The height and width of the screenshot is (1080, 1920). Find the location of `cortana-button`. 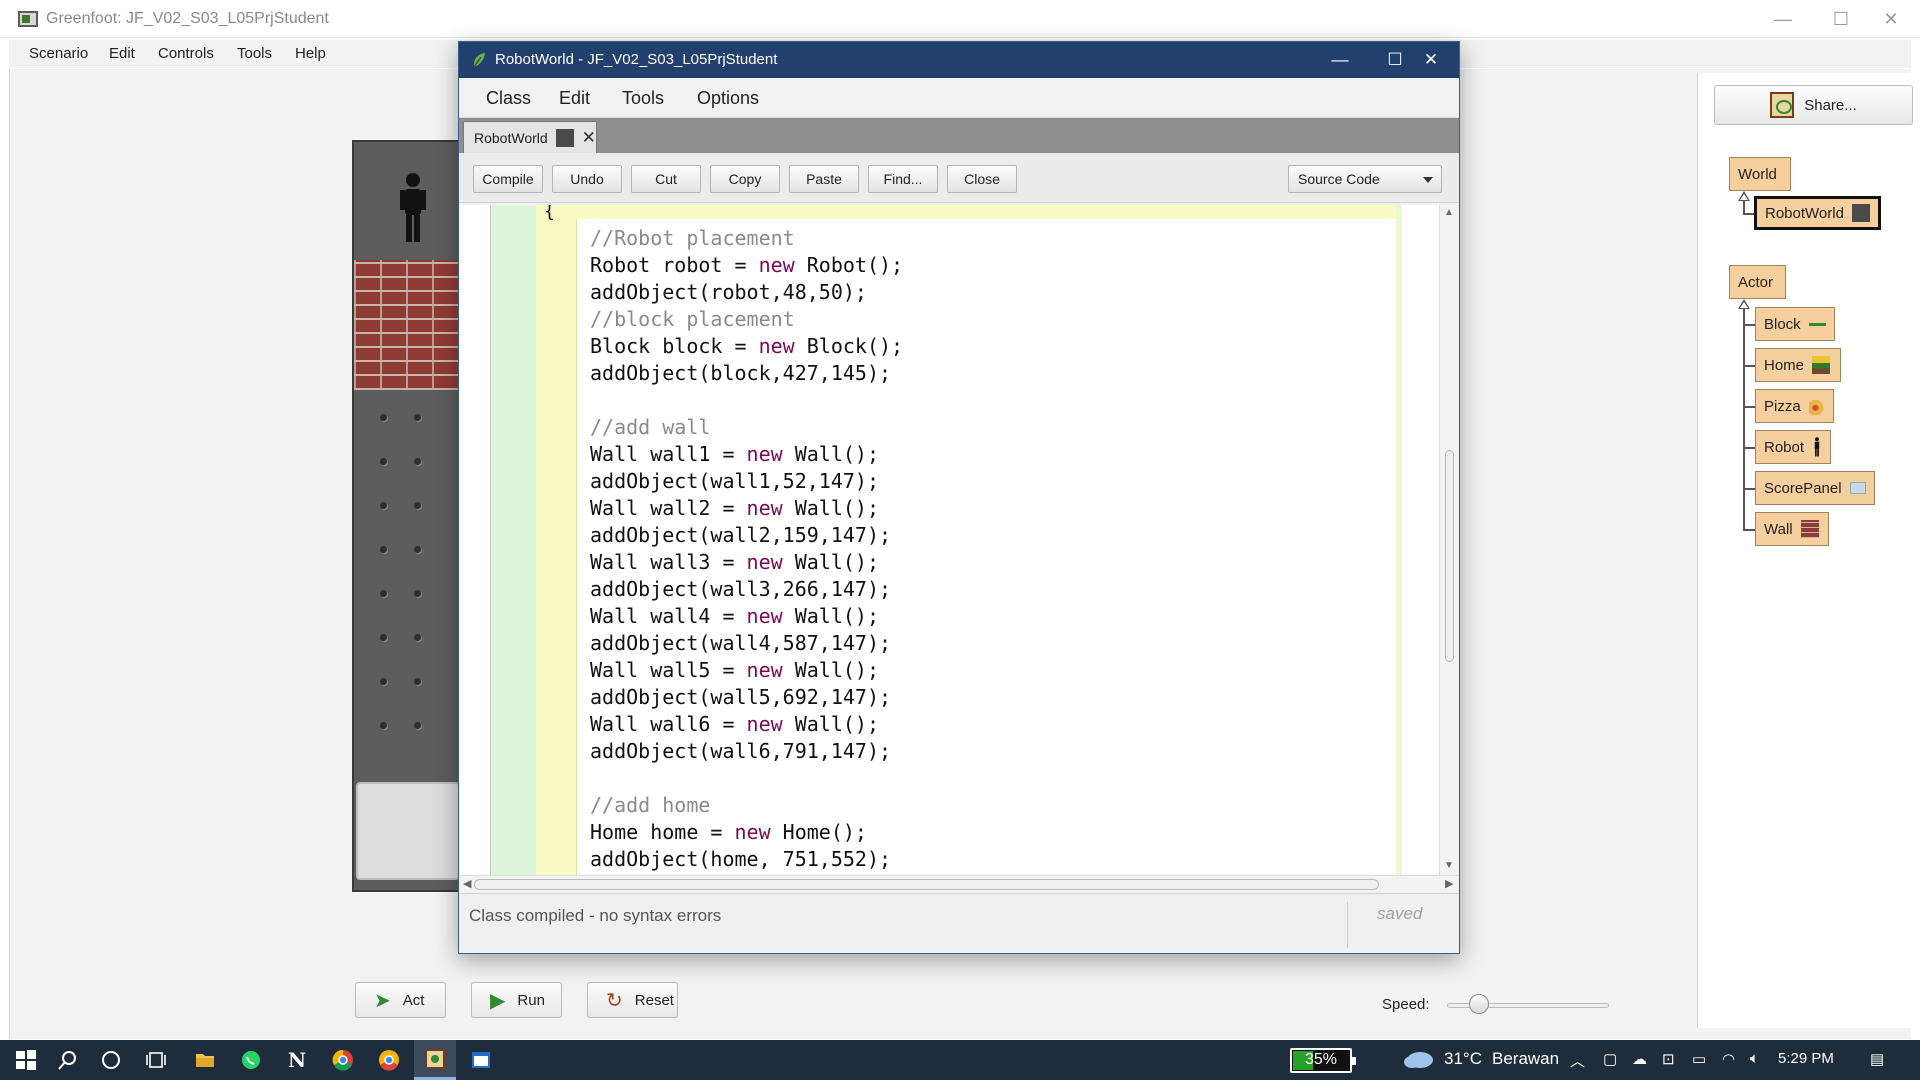

cortana-button is located at coordinates (111, 1060).